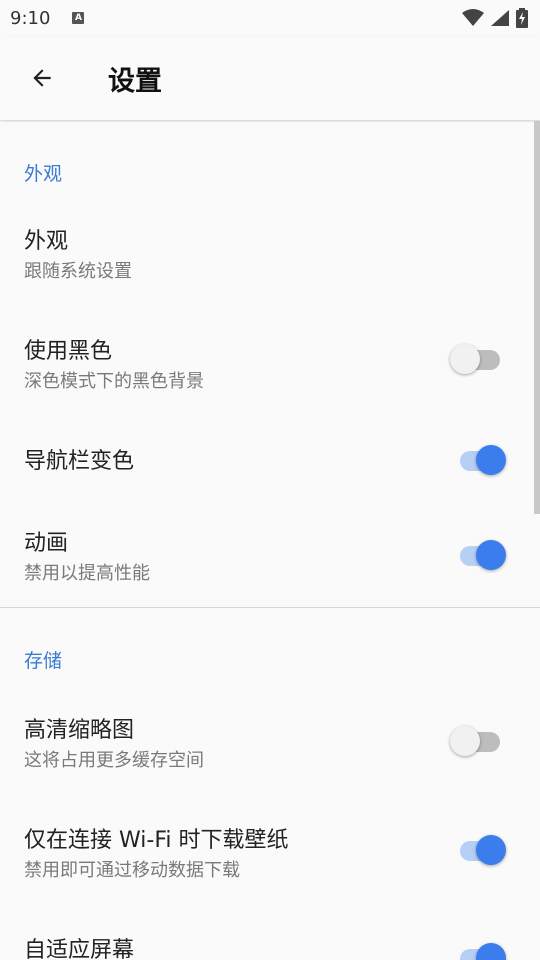 The image size is (540, 960). I want to click on setting-title: 自适应屏幕, so click(79, 949).